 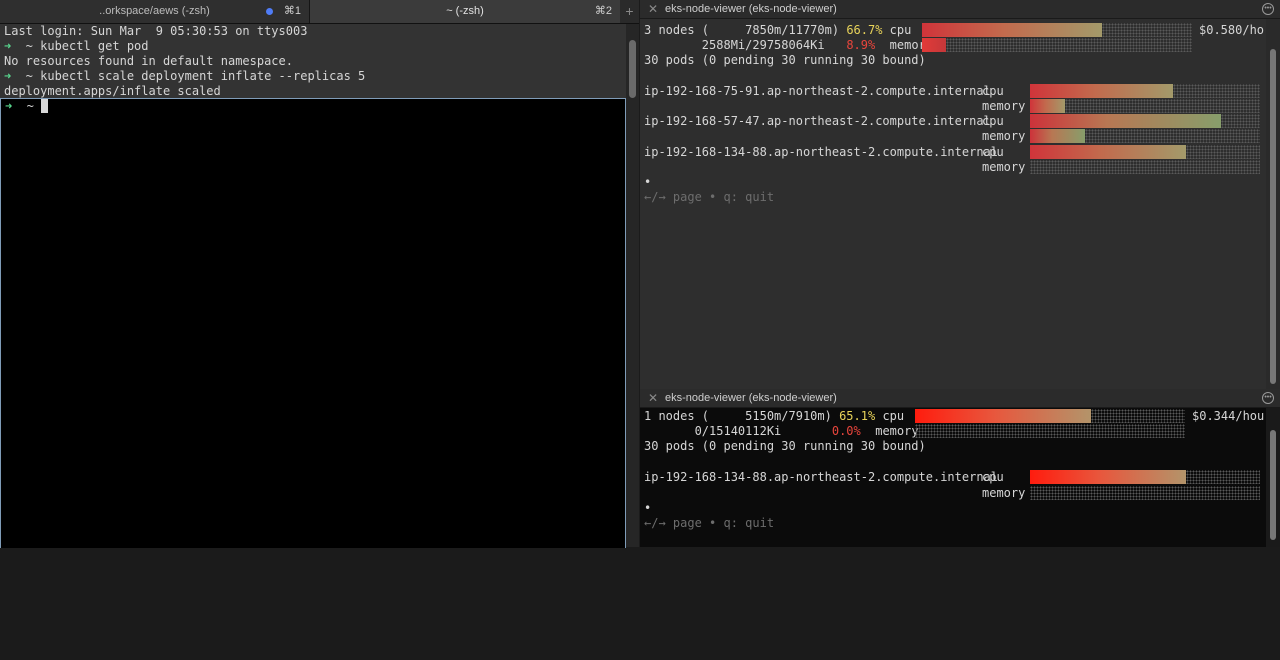 I want to click on summary-cpu-line: 3 nodes ( 7850m/11770m) 66.7% cpu, so click(x=778, y=30).